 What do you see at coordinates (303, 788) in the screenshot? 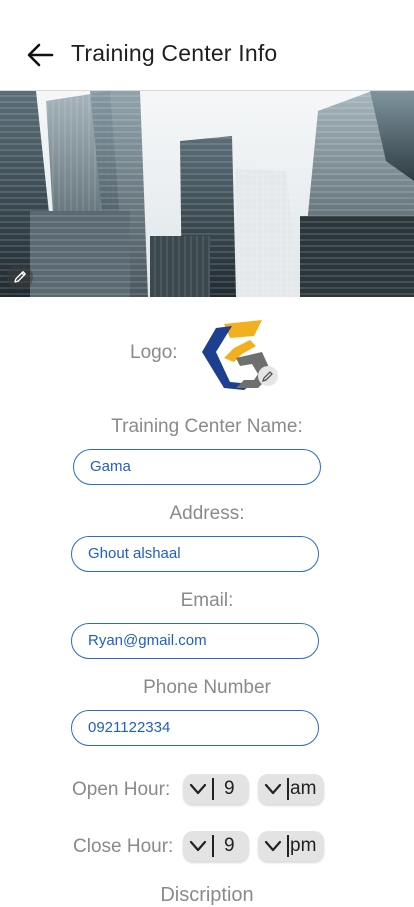
I see `open-period-value: am` at bounding box center [303, 788].